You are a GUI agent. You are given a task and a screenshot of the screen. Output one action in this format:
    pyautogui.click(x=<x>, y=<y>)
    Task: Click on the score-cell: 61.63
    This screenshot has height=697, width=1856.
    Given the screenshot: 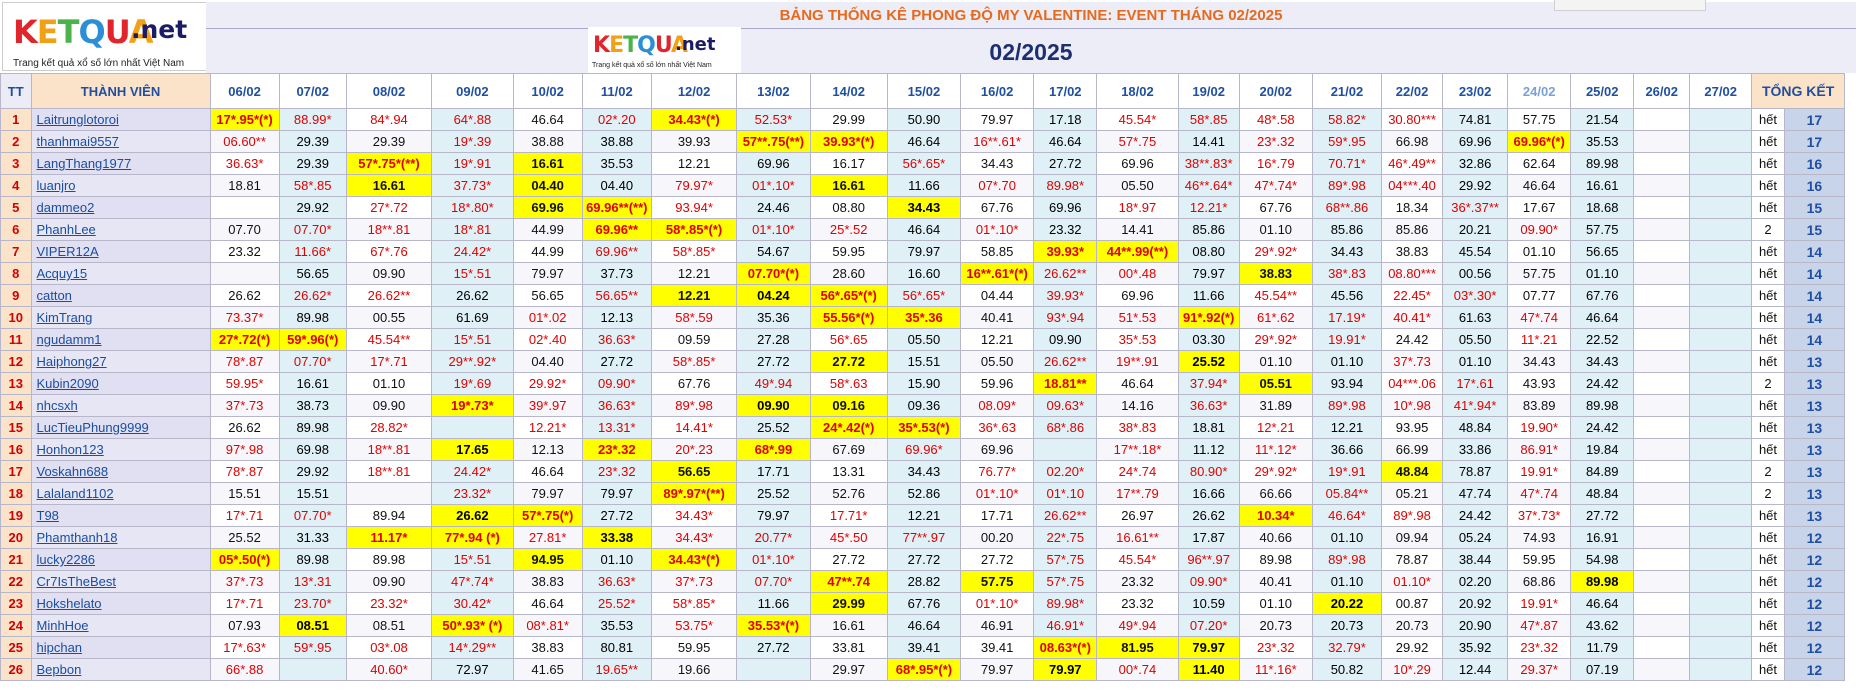 What is the action you would take?
    pyautogui.click(x=1475, y=317)
    